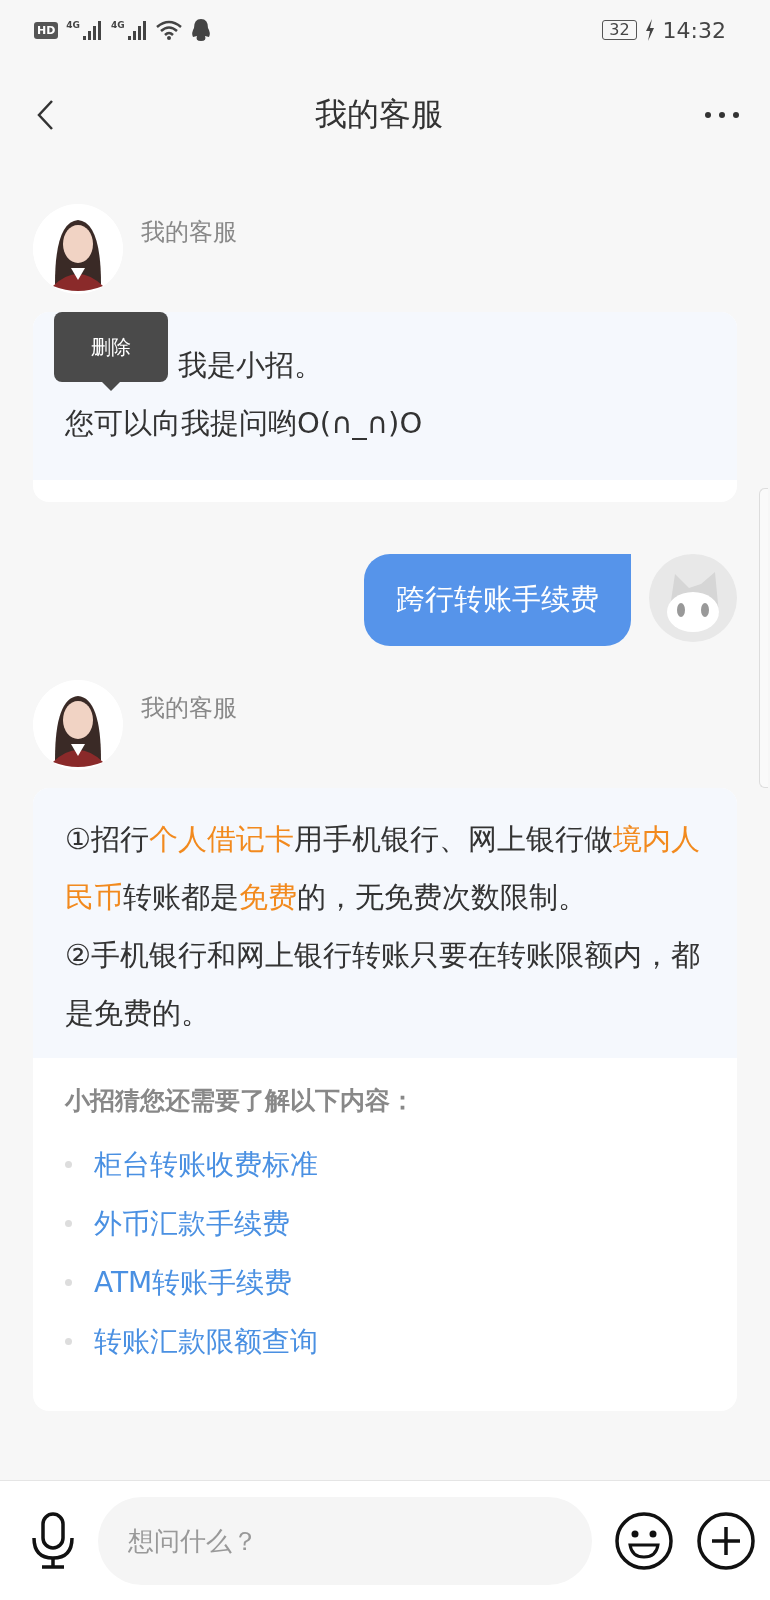 The height and width of the screenshot is (1600, 770). What do you see at coordinates (345, 1540) in the screenshot?
I see `message-input: 想问什么？` at bounding box center [345, 1540].